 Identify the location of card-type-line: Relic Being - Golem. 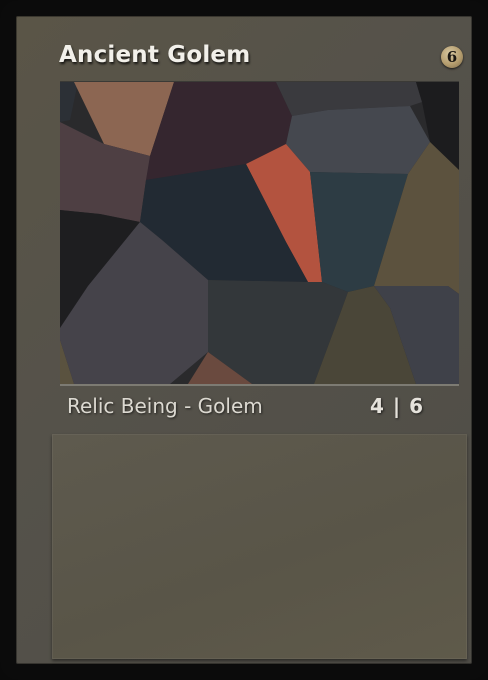
(165, 406).